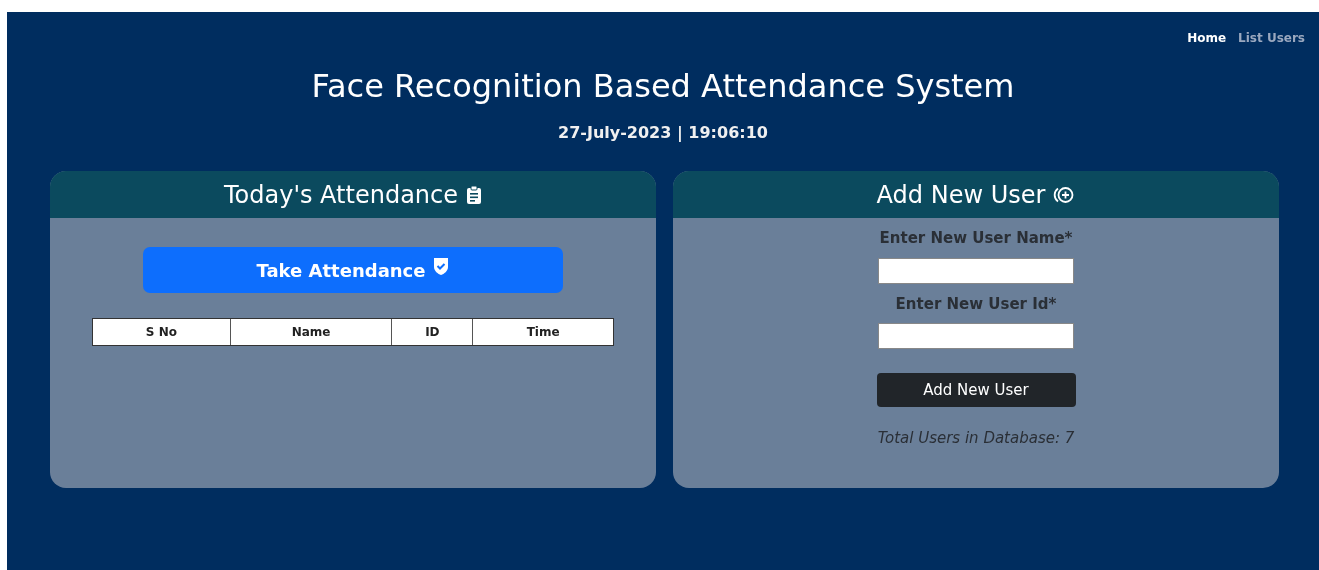  What do you see at coordinates (976, 304) in the screenshot?
I see `field-label: Enter New User Id*` at bounding box center [976, 304].